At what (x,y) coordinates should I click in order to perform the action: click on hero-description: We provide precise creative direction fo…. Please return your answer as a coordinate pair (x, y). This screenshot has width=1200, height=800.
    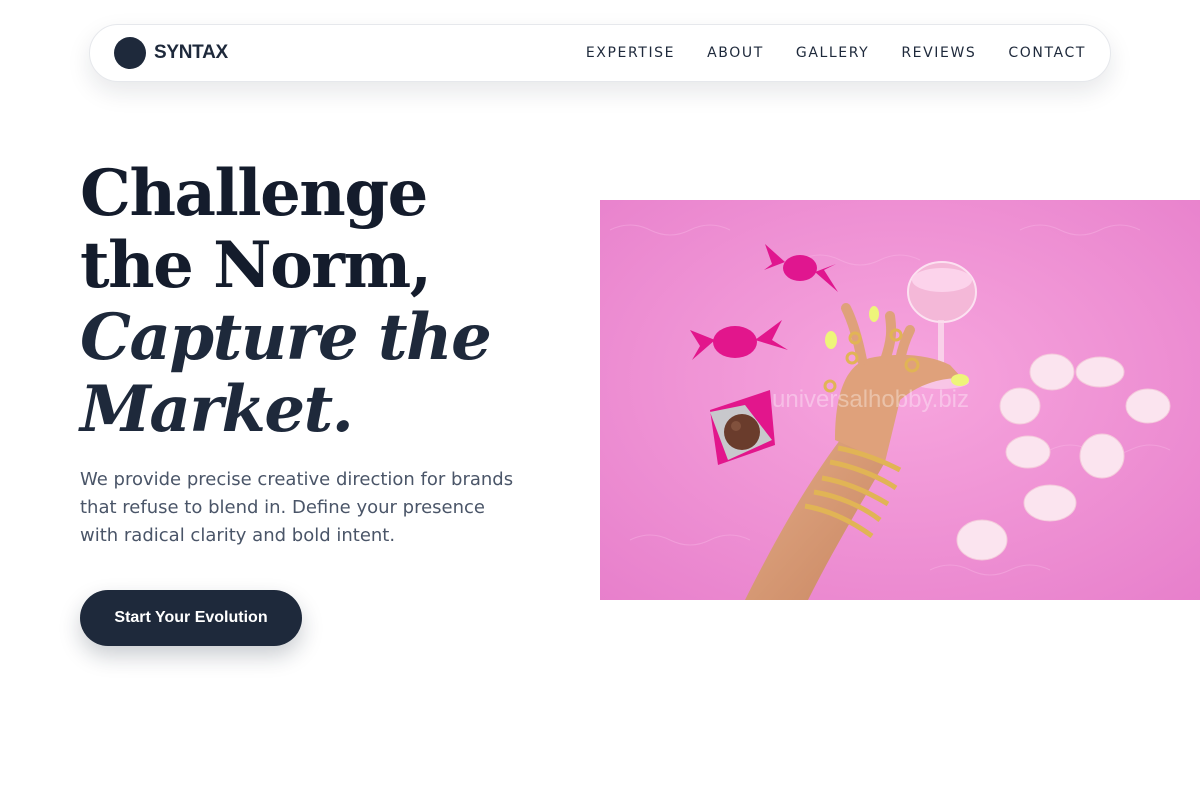
    Looking at the image, I should click on (297, 507).